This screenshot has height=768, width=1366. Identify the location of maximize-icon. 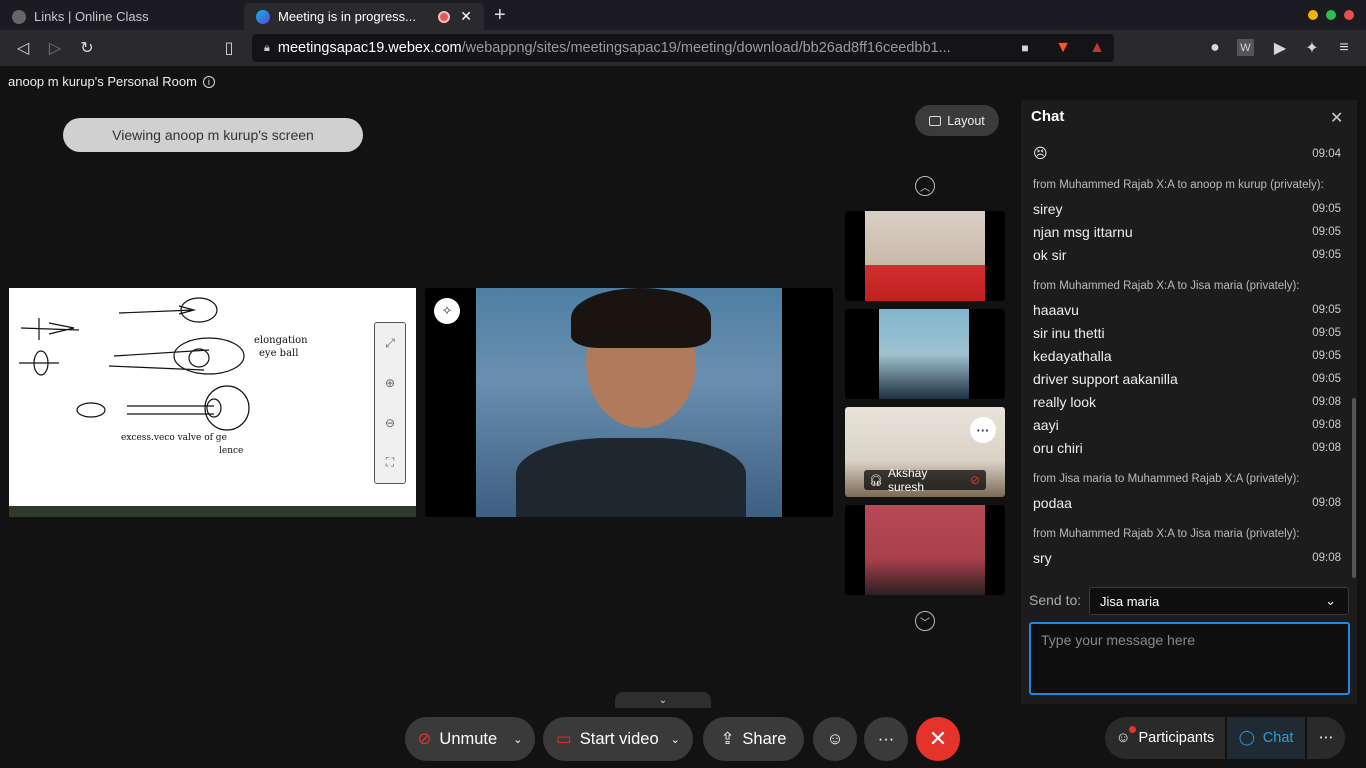
(1331, 15).